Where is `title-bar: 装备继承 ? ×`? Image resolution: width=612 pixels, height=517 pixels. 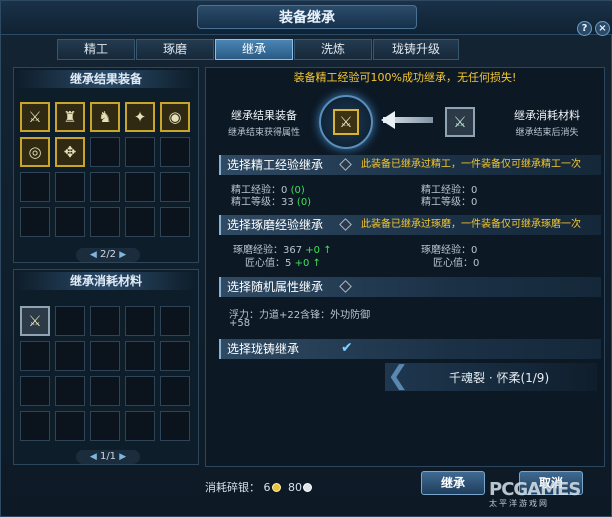 title-bar: 装备继承 ? × is located at coordinates (306, 18).